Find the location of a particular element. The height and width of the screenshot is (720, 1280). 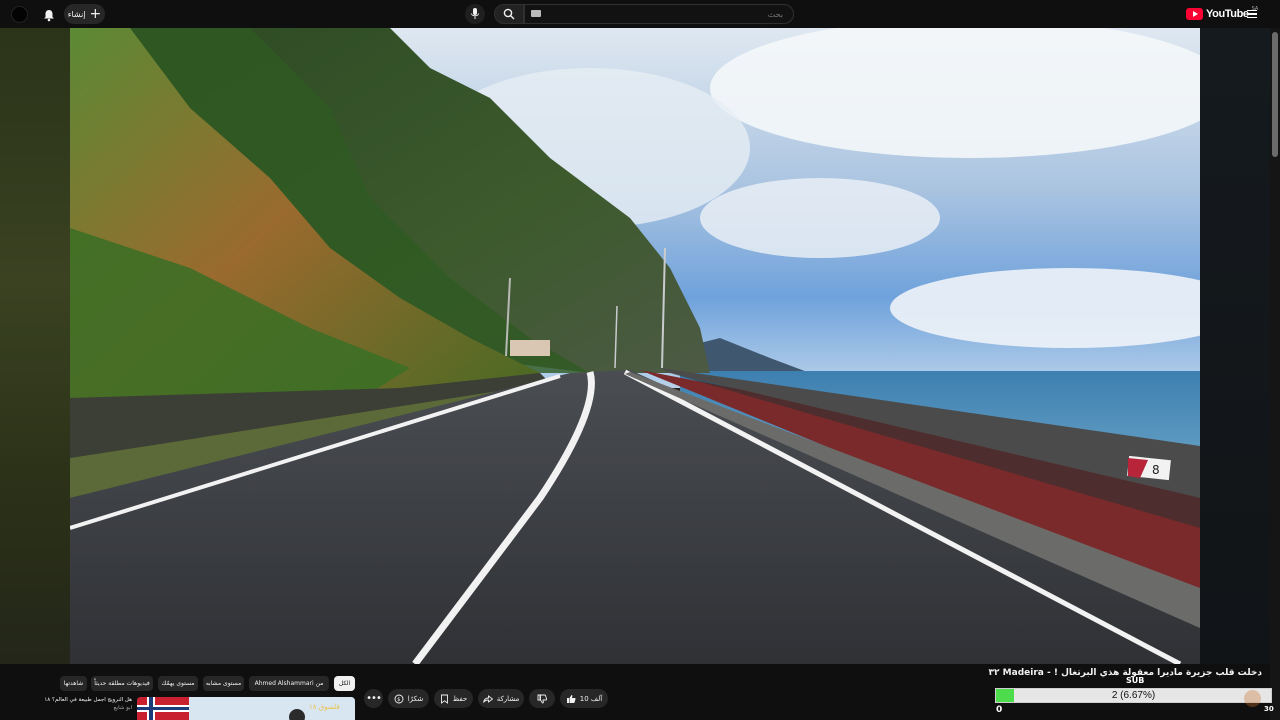

thanks-button: $ شكرًا is located at coordinates (408, 698).